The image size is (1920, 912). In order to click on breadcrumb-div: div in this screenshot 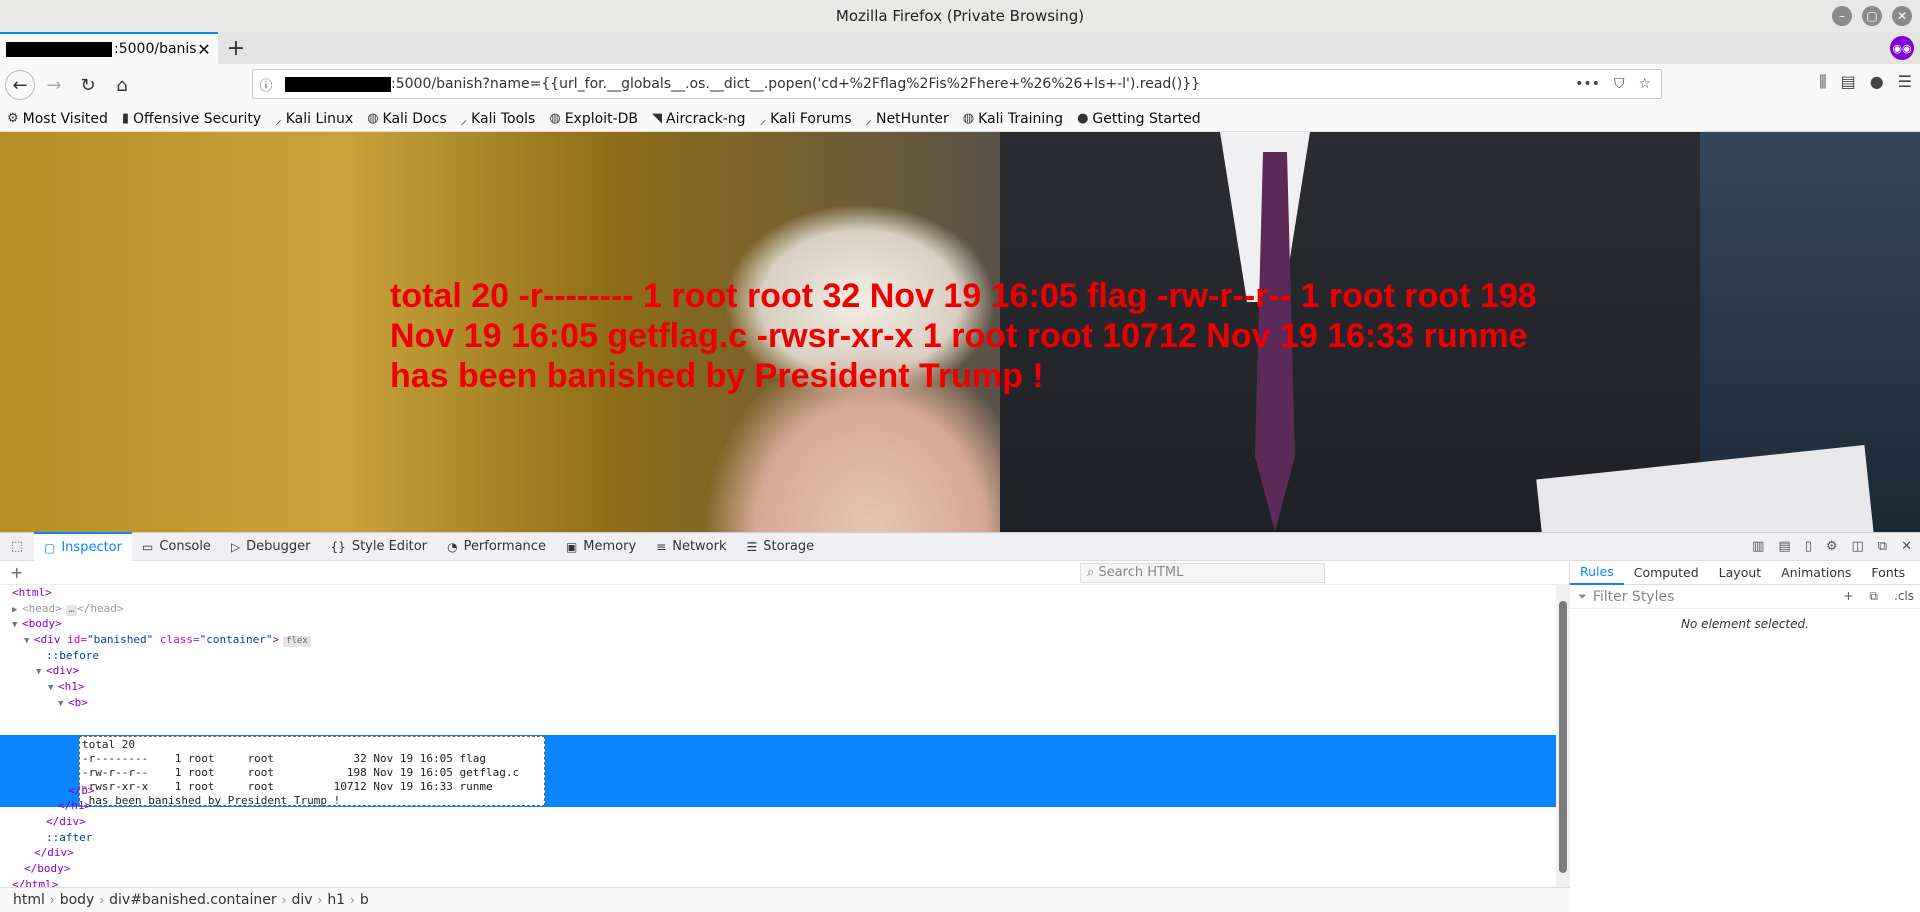, I will do `click(301, 900)`.